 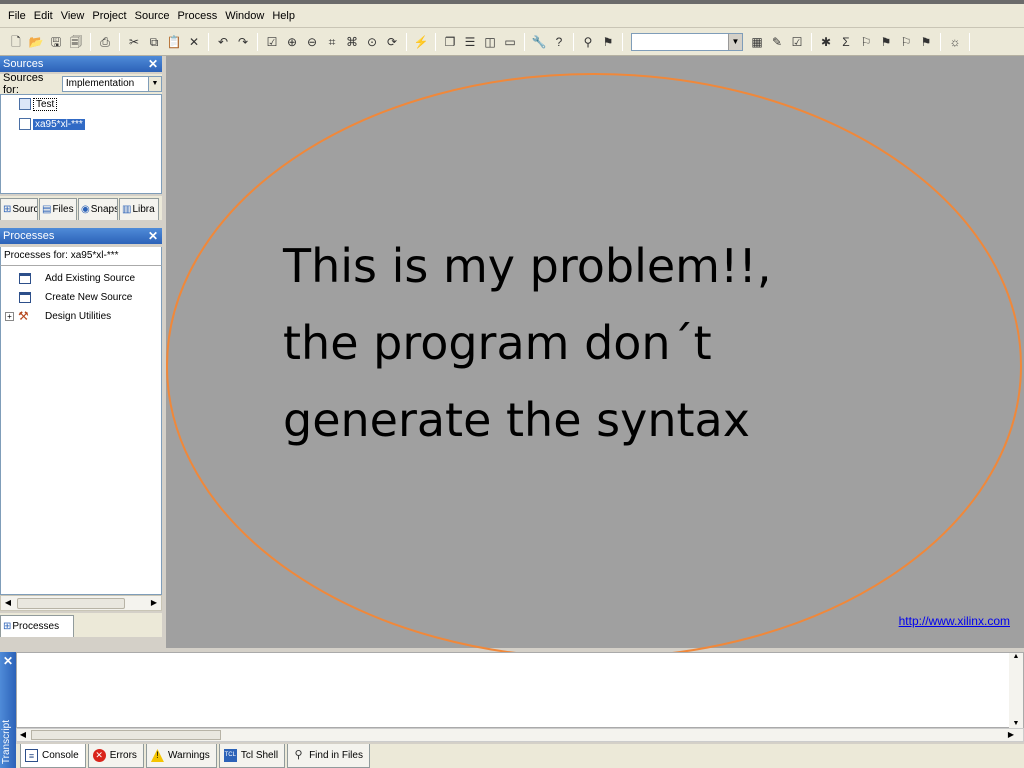 What do you see at coordinates (954, 621) in the screenshot?
I see `xilinx-link: http://www.xilinx.com` at bounding box center [954, 621].